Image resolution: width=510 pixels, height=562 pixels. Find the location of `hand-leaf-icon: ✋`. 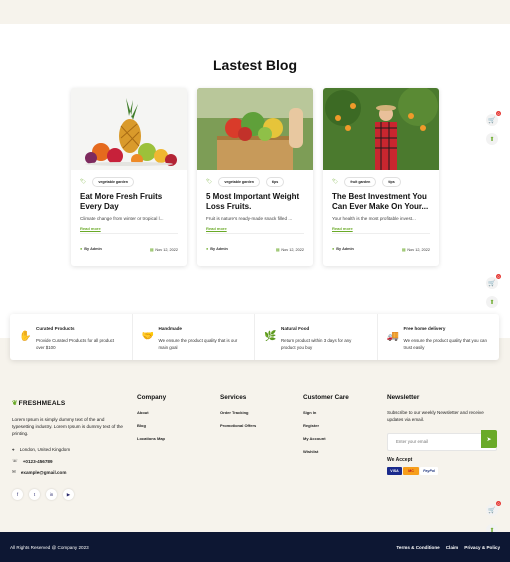

hand-leaf-icon: ✋ is located at coordinates (25, 336).